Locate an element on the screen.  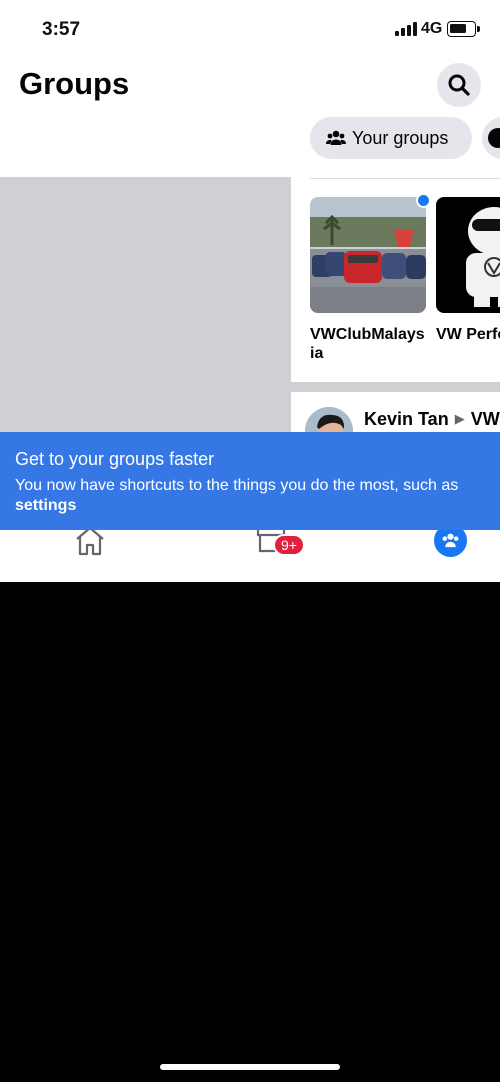
group-card-vwclubmalaysia: VWClubMalaysia is located at coordinates (369, 280).